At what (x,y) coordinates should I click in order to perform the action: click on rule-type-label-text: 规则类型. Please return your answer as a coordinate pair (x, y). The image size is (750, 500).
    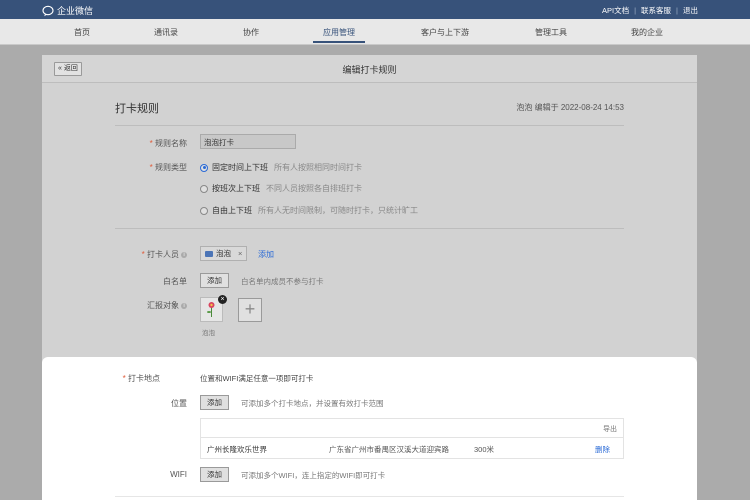
    Looking at the image, I should click on (171, 167).